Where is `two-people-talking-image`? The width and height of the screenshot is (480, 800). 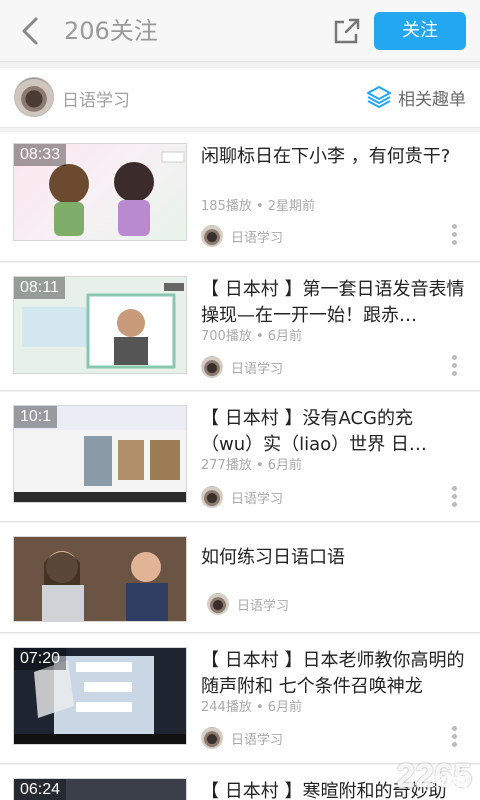
two-people-talking-image is located at coordinates (100, 579).